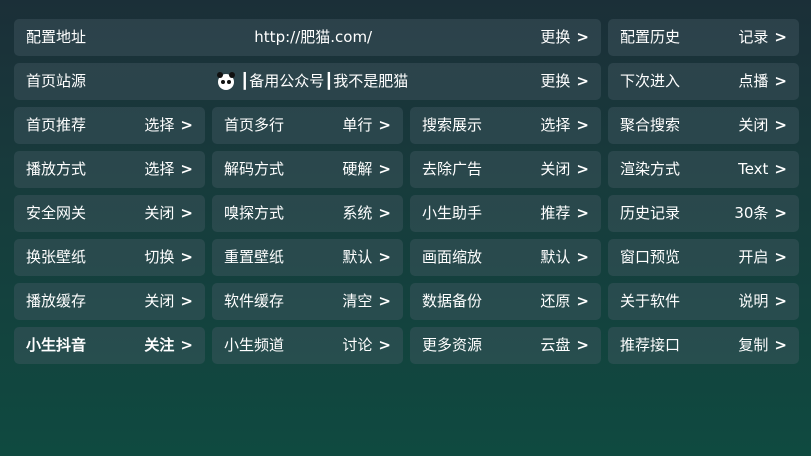  I want to click on home-multirow-button: 首页多行 单行 >, so click(307, 125).